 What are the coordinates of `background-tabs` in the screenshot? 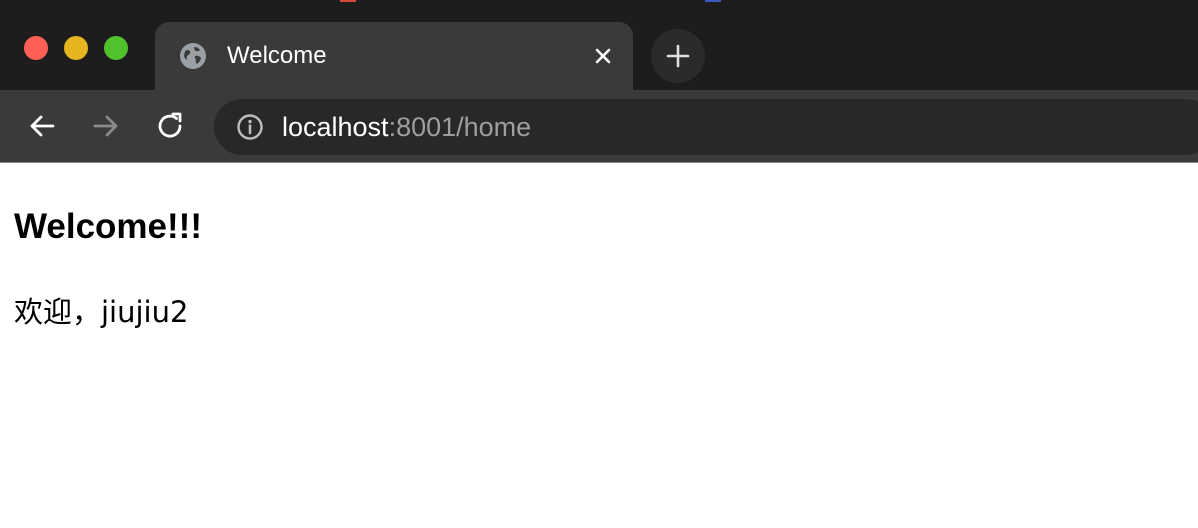 It's located at (599, 4).